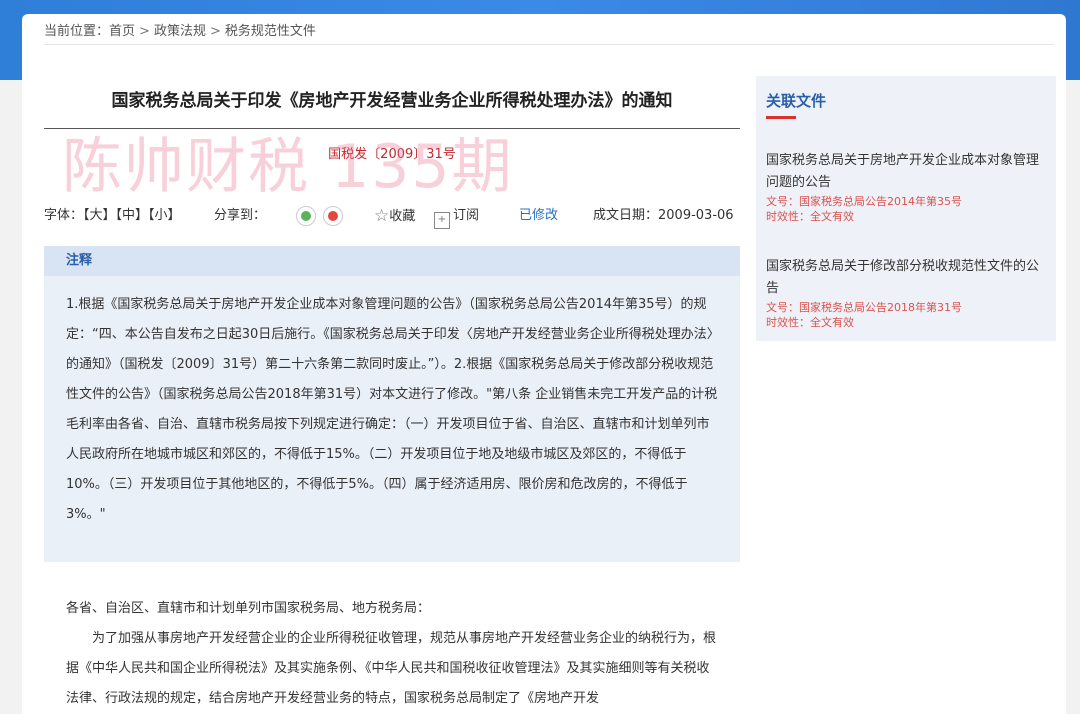 This screenshot has height=714, width=1080. I want to click on breadcrumb-tax-docs: 税务规范性文件, so click(270, 31).